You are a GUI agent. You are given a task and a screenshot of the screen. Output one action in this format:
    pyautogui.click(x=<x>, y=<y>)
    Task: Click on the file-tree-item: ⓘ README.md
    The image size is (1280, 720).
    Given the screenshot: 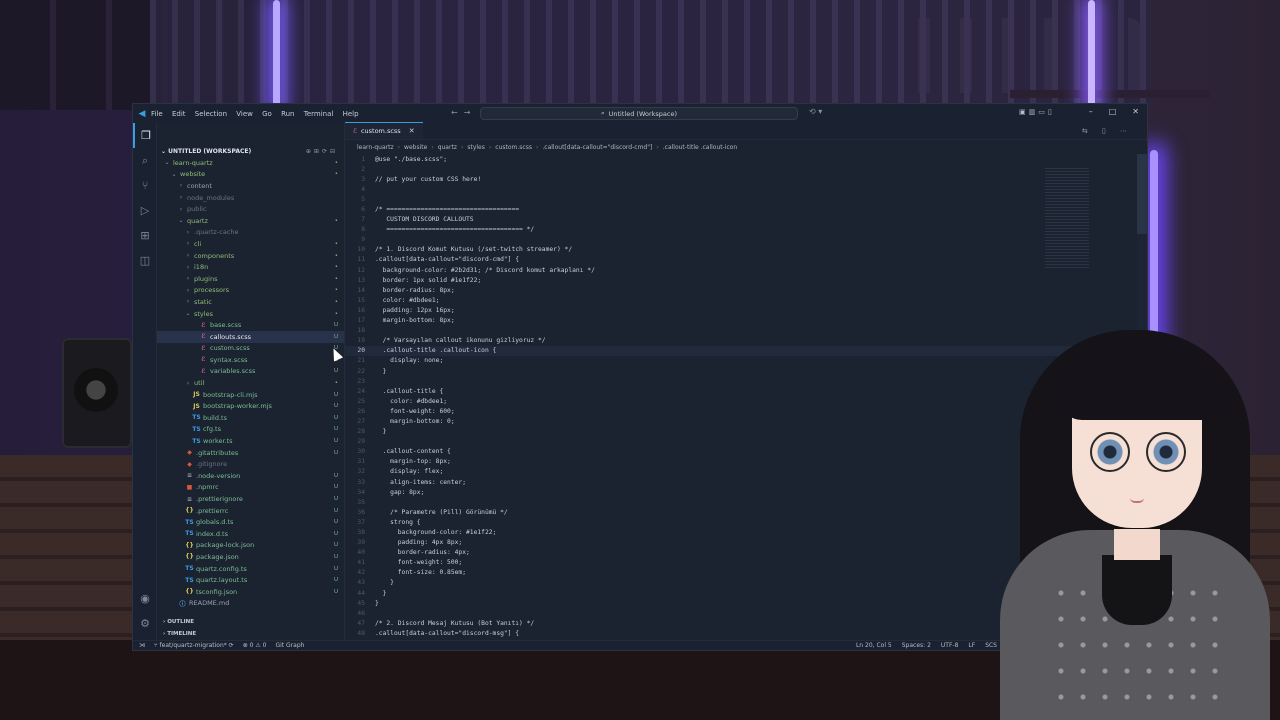 What is the action you would take?
    pyautogui.click(x=250, y=604)
    